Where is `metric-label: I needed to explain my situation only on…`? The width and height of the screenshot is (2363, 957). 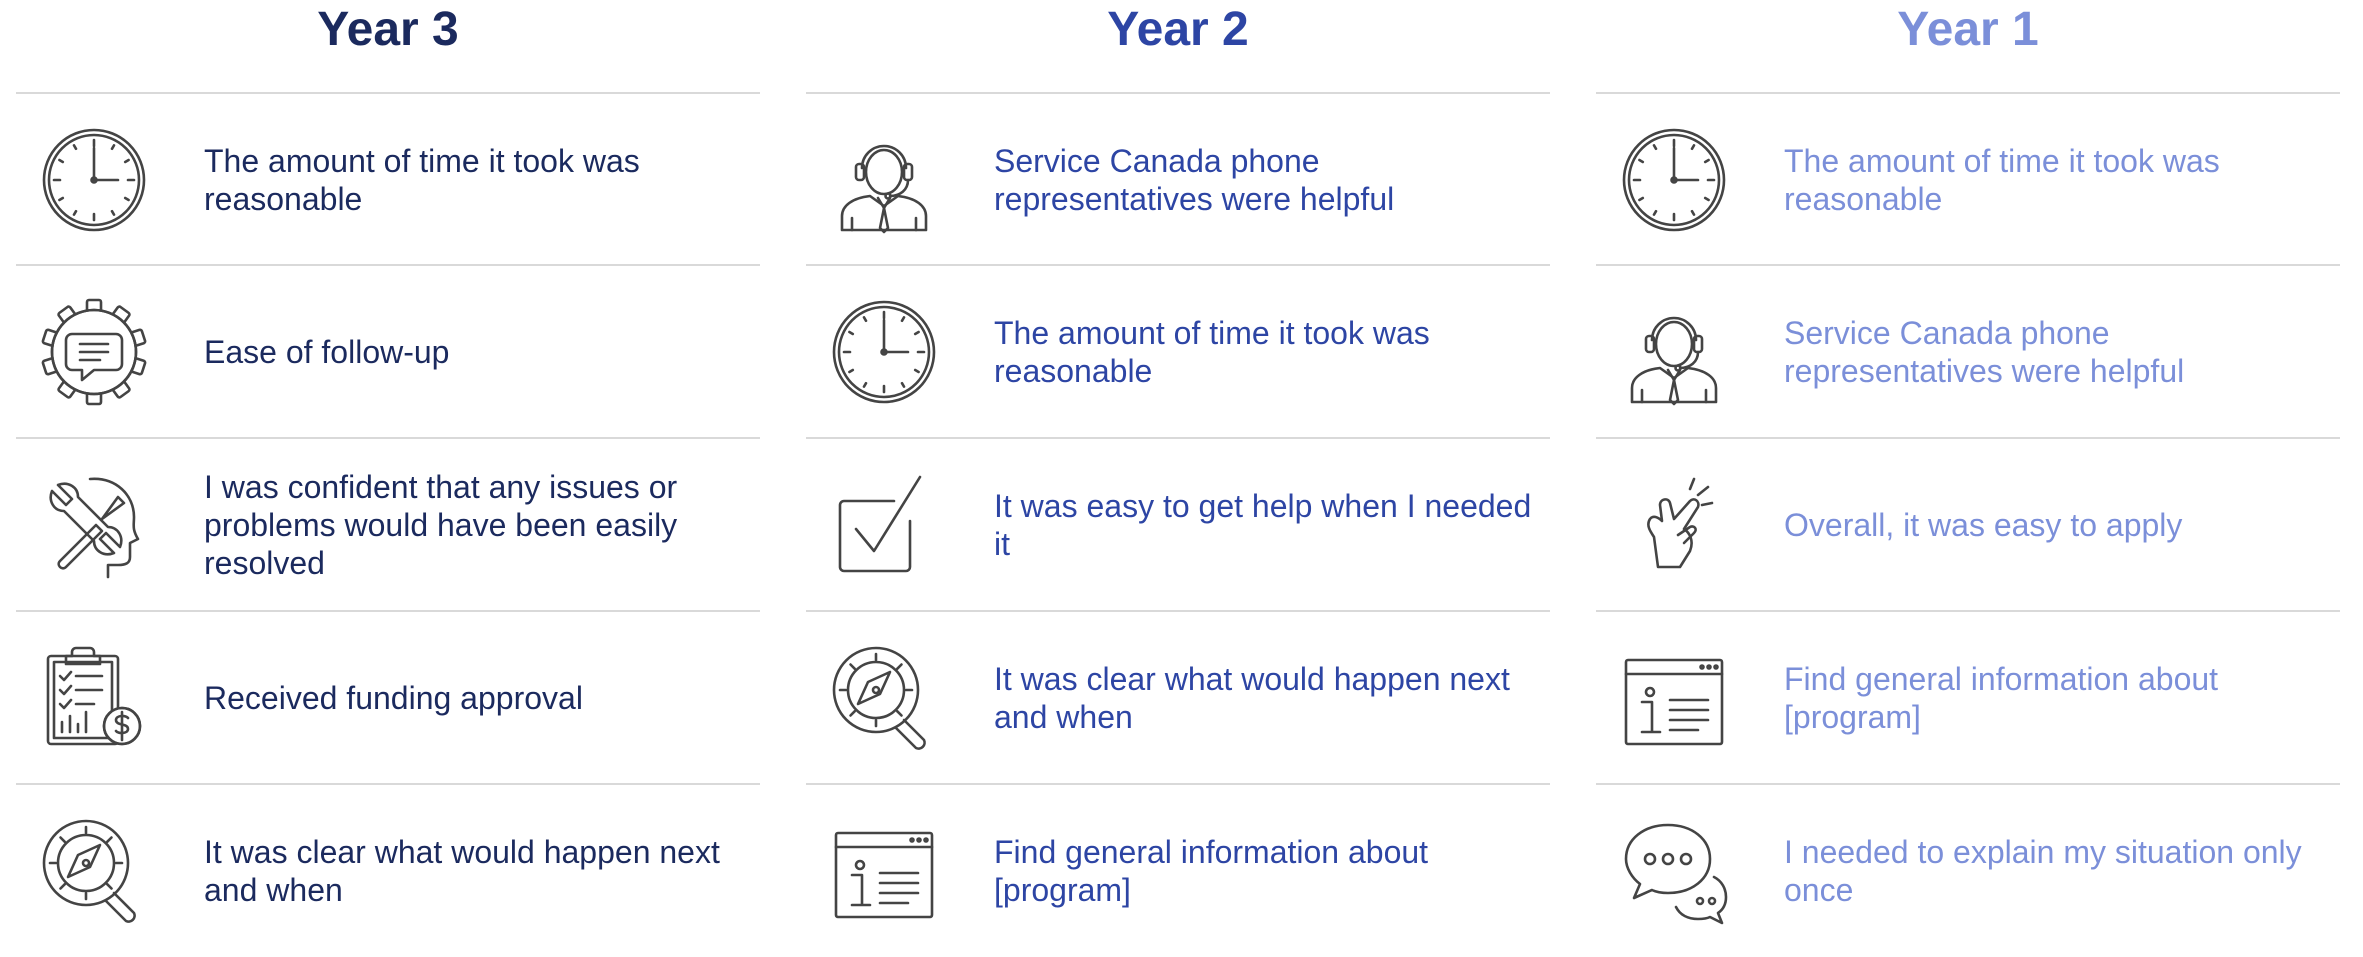
metric-label: I needed to explain my situation only on… is located at coordinates (2043, 871).